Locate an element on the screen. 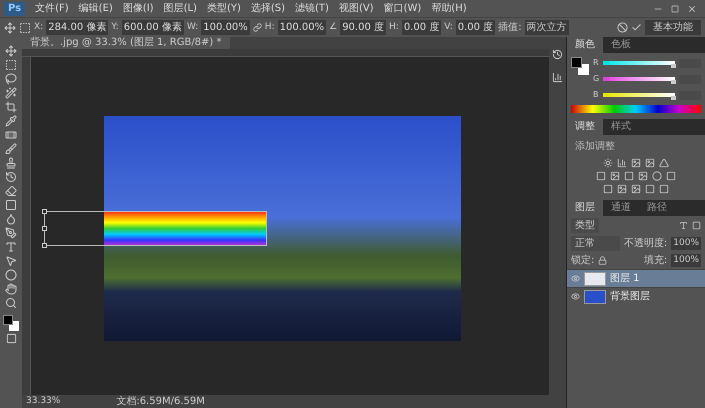 The image size is (705, 408). workspace-dropdown: 基本功能 is located at coordinates (673, 27).